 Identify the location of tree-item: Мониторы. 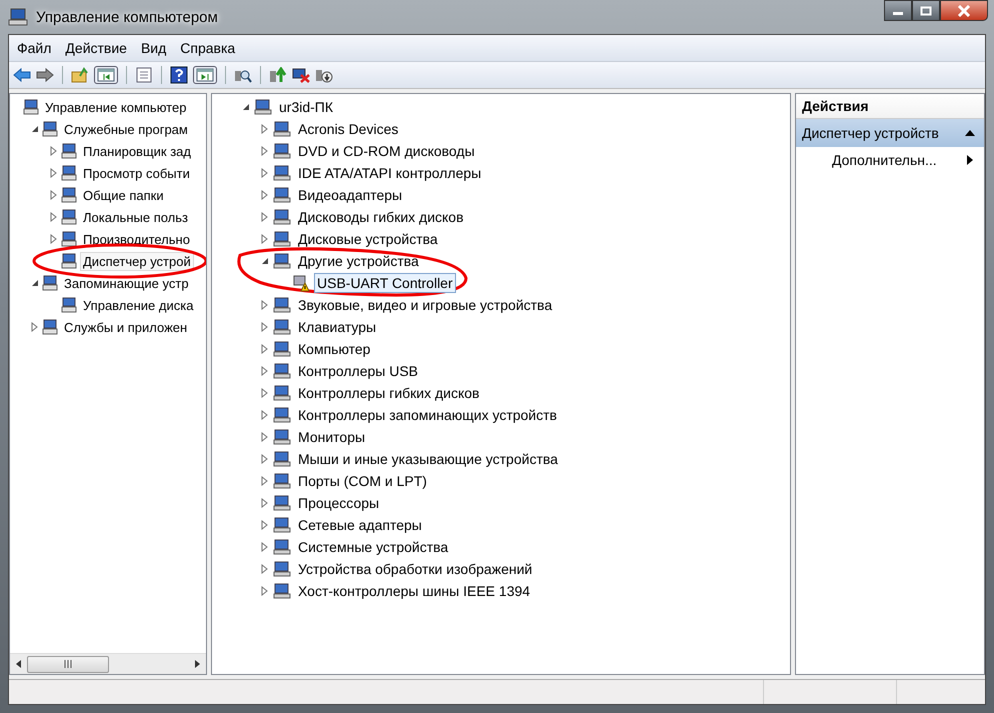
(331, 437).